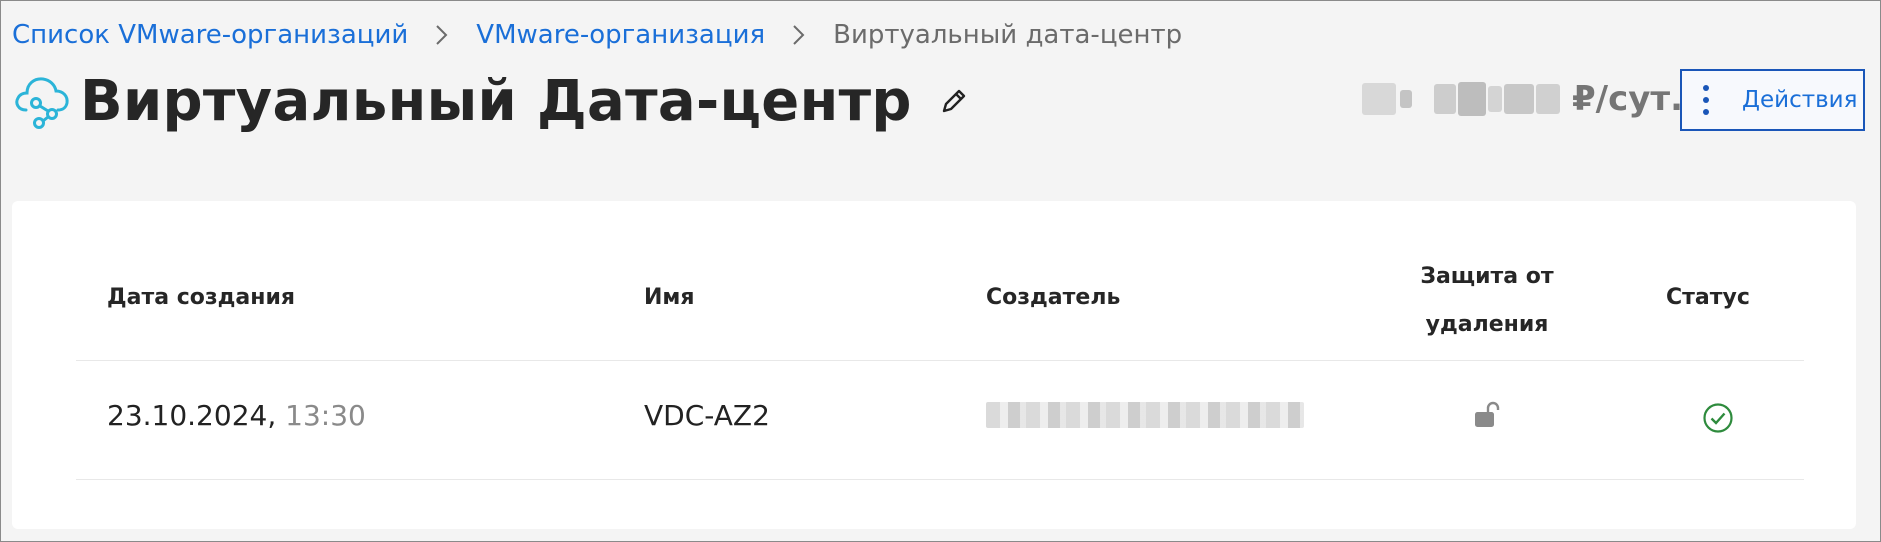 Image resolution: width=1881 pixels, height=542 pixels. I want to click on cell-creator-redacted, so click(1145, 415).